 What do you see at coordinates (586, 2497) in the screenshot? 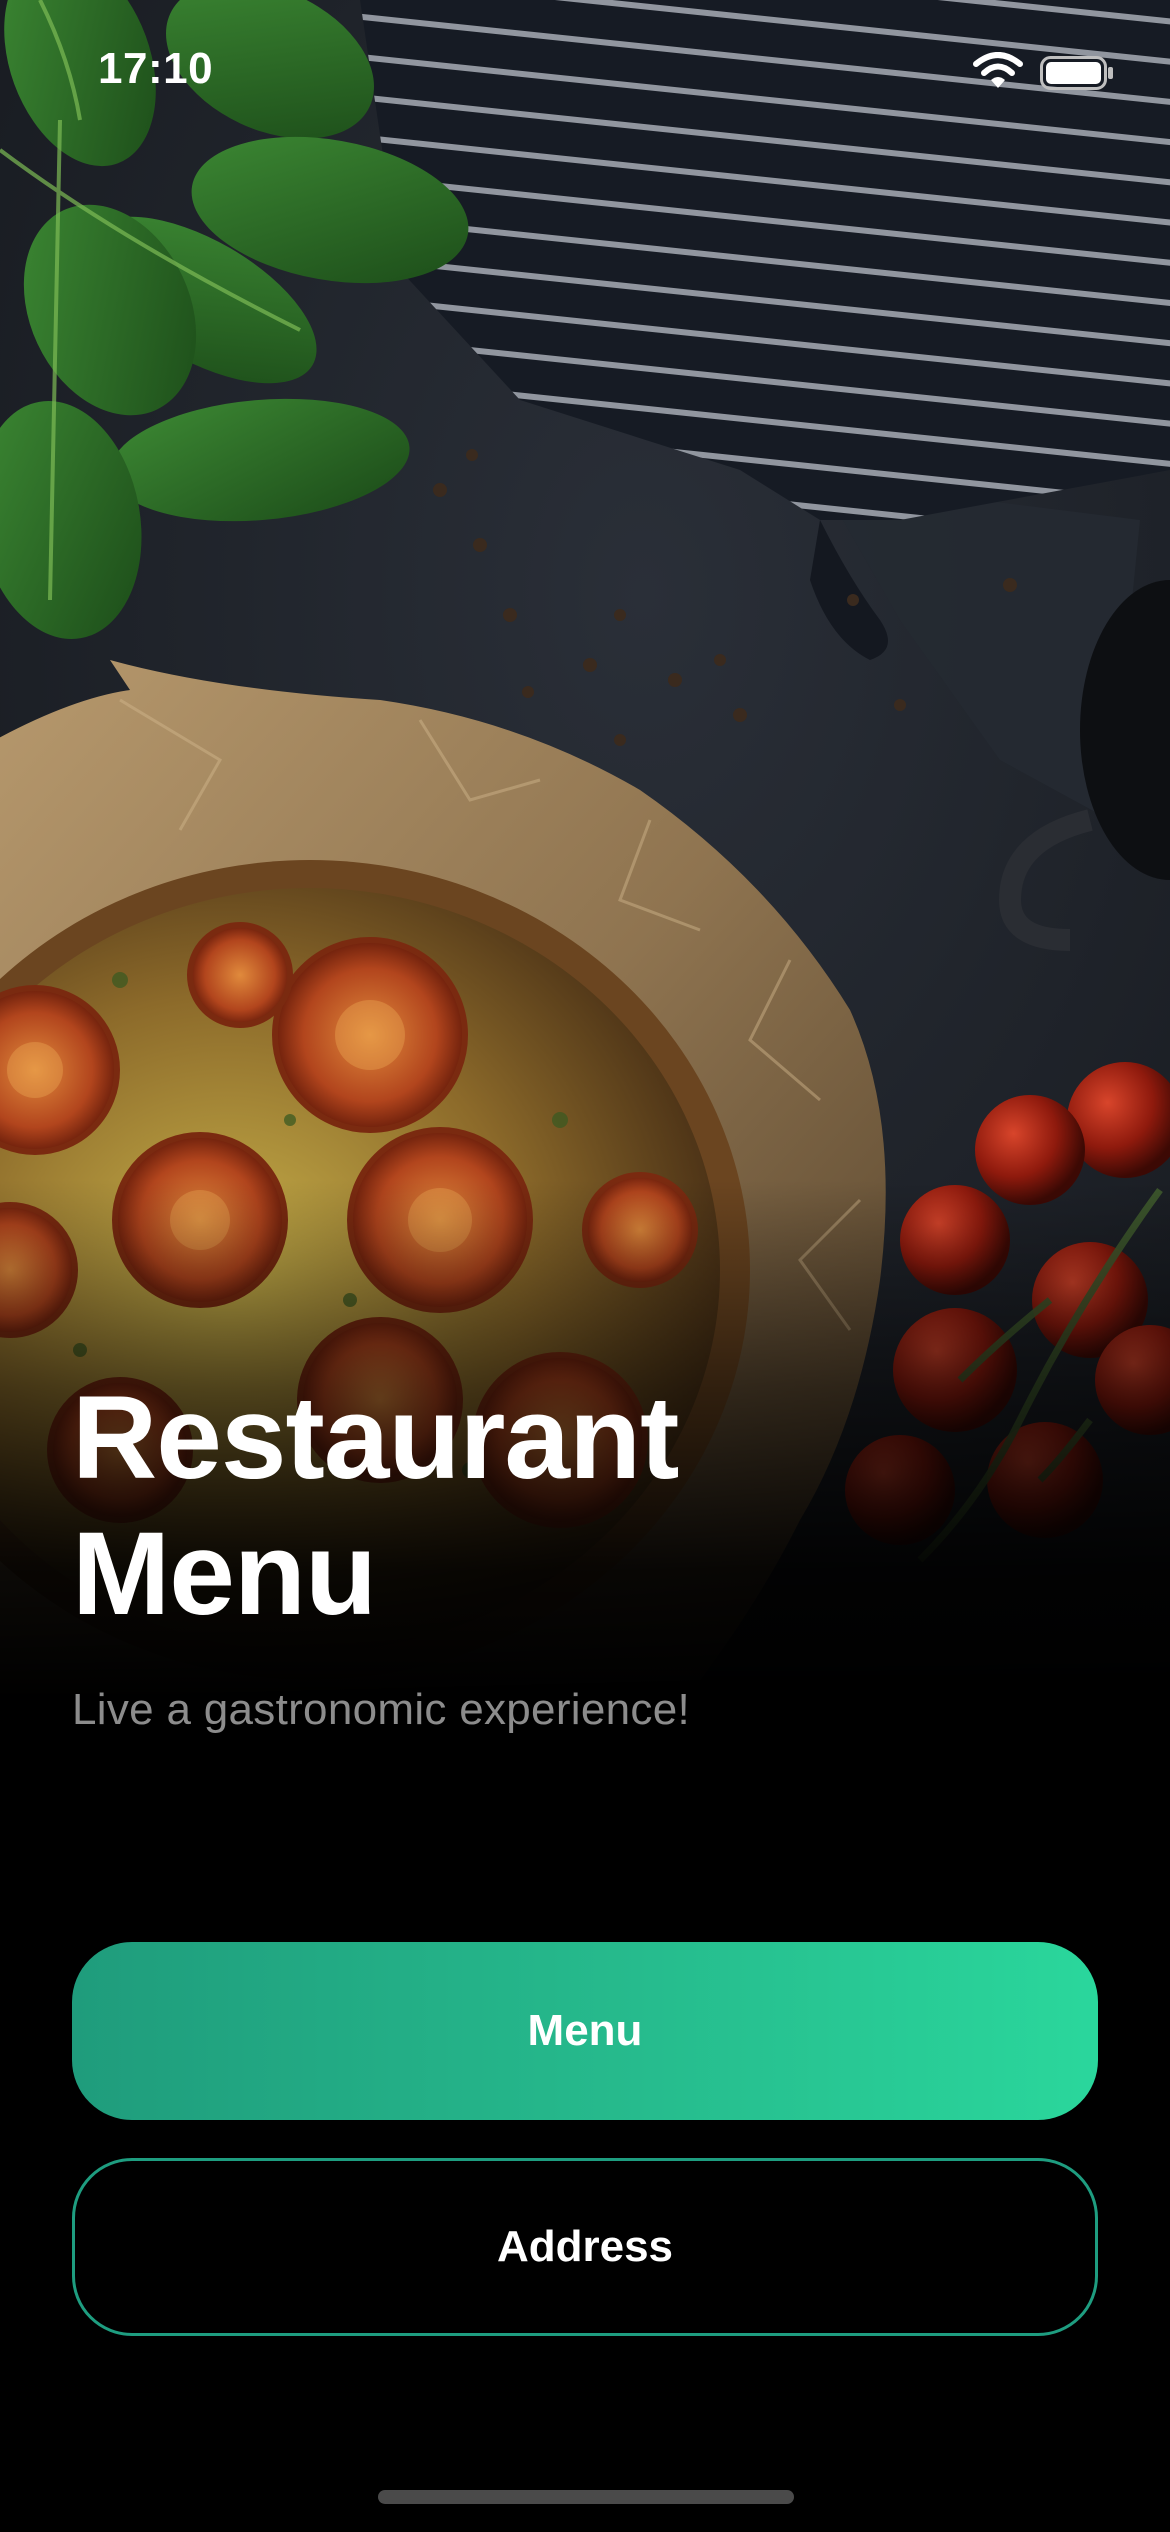
I see `home-indicator` at bounding box center [586, 2497].